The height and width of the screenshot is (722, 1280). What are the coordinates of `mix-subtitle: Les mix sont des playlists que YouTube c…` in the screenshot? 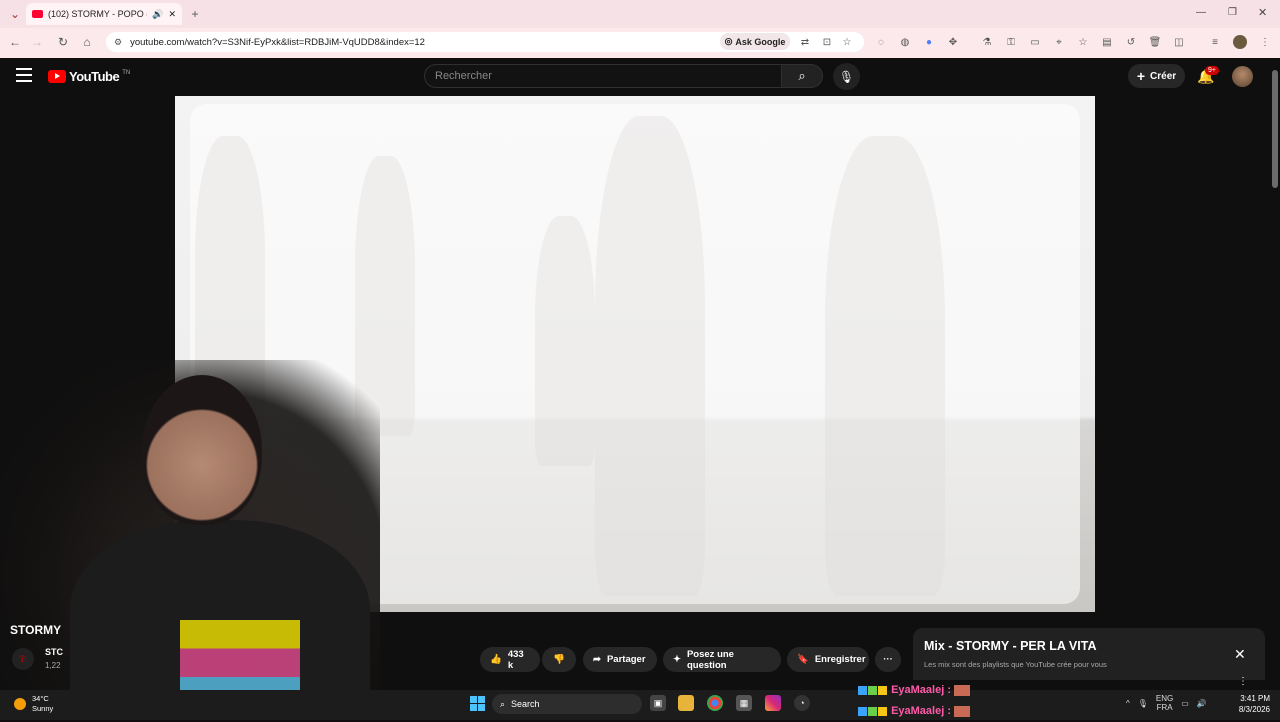 It's located at (1015, 664).